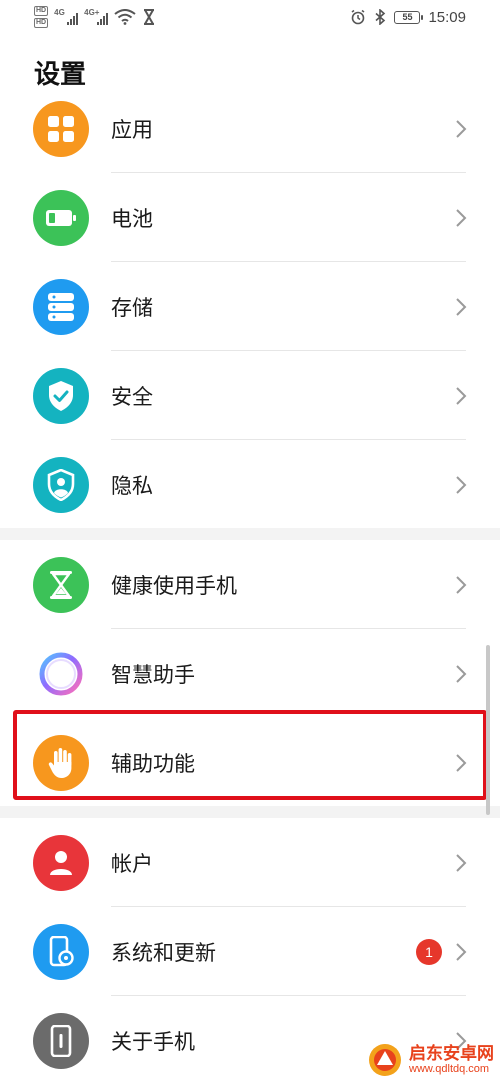 This screenshot has height=1084, width=500. Describe the element at coordinates (61, 951) in the screenshot. I see `system-update-icon` at that location.